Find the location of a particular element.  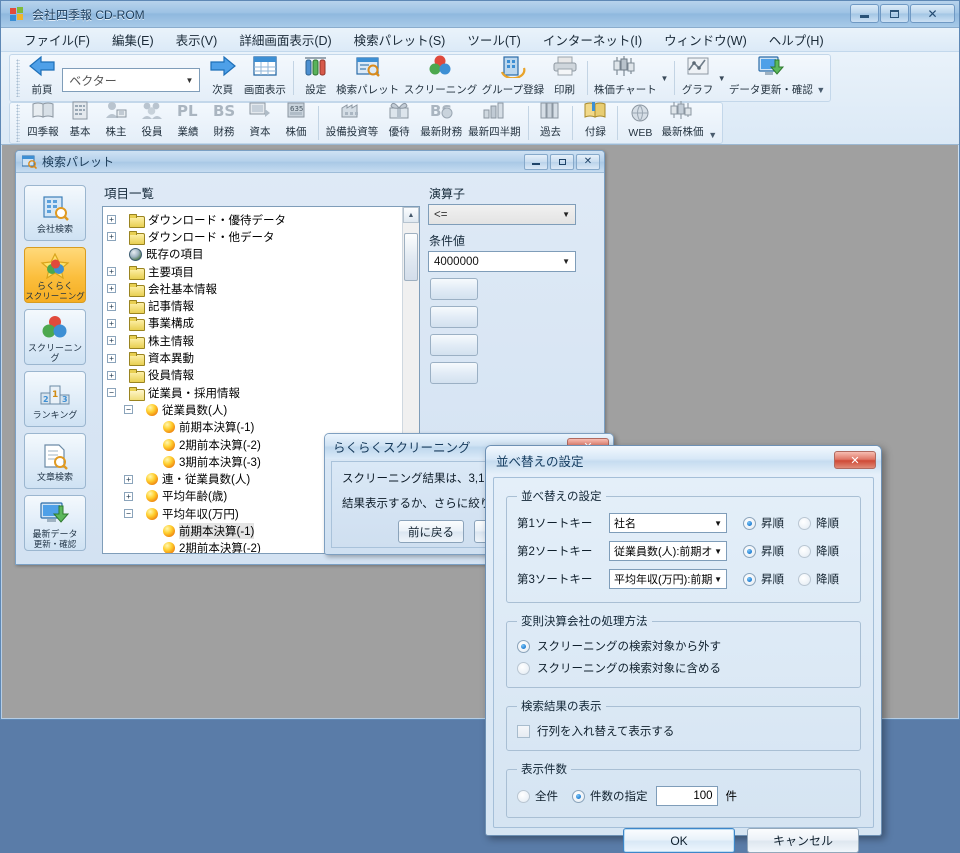

toolbar-settings: 設定 is located at coordinates (316, 76).